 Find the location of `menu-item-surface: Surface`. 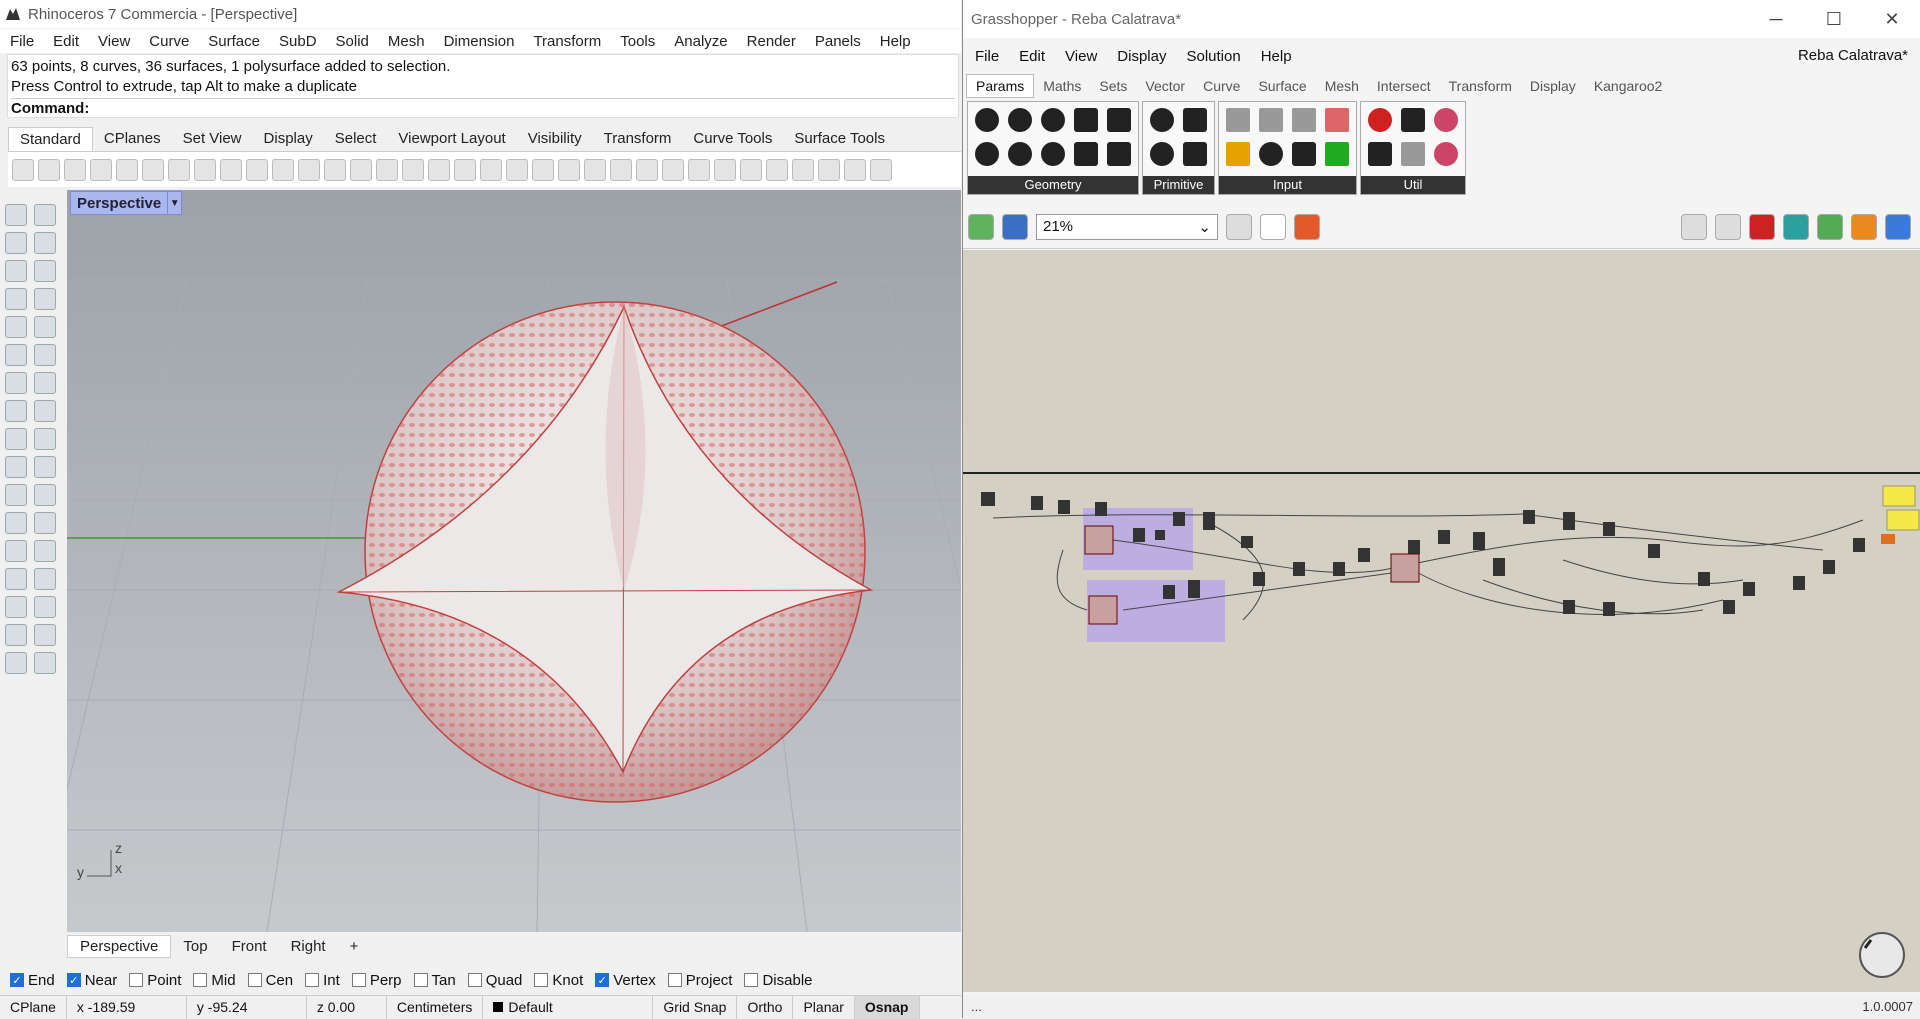

menu-item-surface: Surface is located at coordinates (234, 41).